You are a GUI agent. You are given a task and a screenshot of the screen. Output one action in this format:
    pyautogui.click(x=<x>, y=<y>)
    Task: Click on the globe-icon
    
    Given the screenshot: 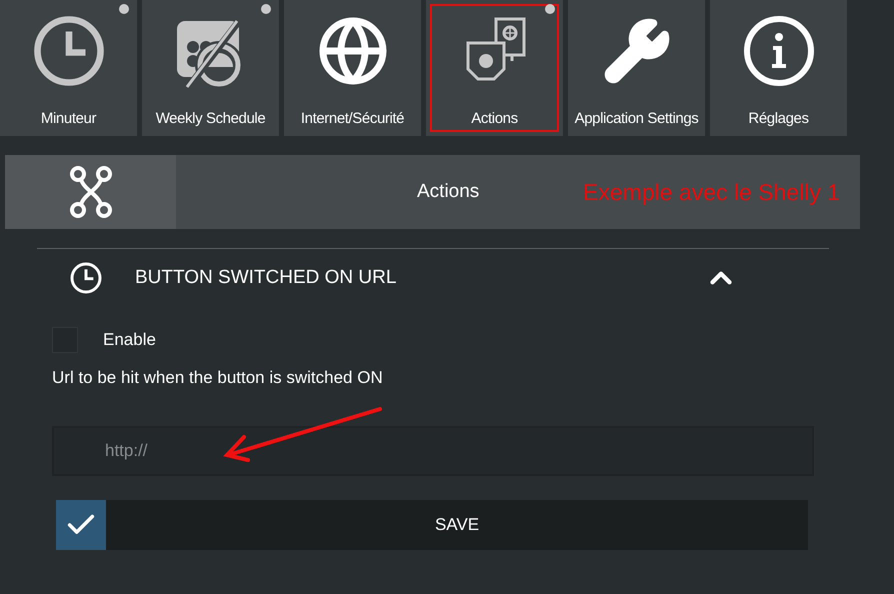 What is the action you would take?
    pyautogui.click(x=352, y=51)
    